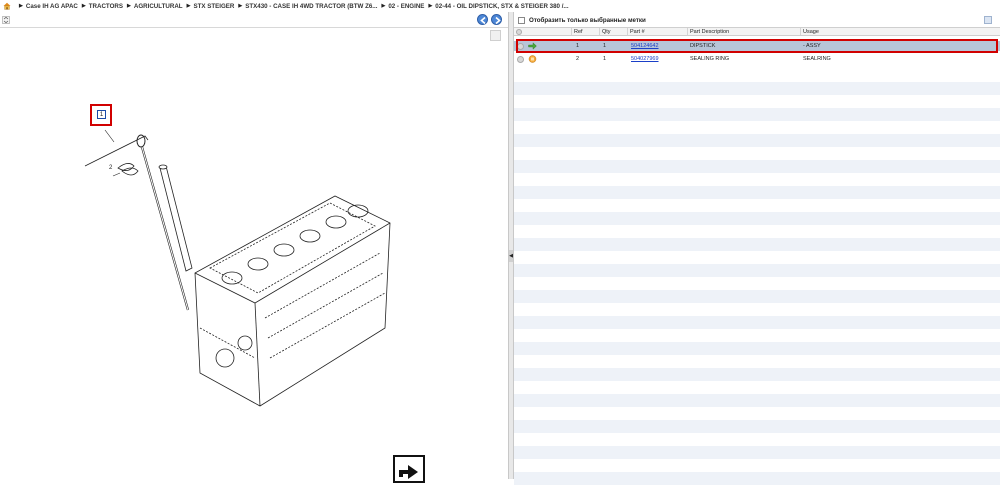 Image resolution: width=1000 pixels, height=485 pixels. What do you see at coordinates (587, 20) in the screenshot?
I see `show-selected-label: Отобразить только выбранные метки` at bounding box center [587, 20].